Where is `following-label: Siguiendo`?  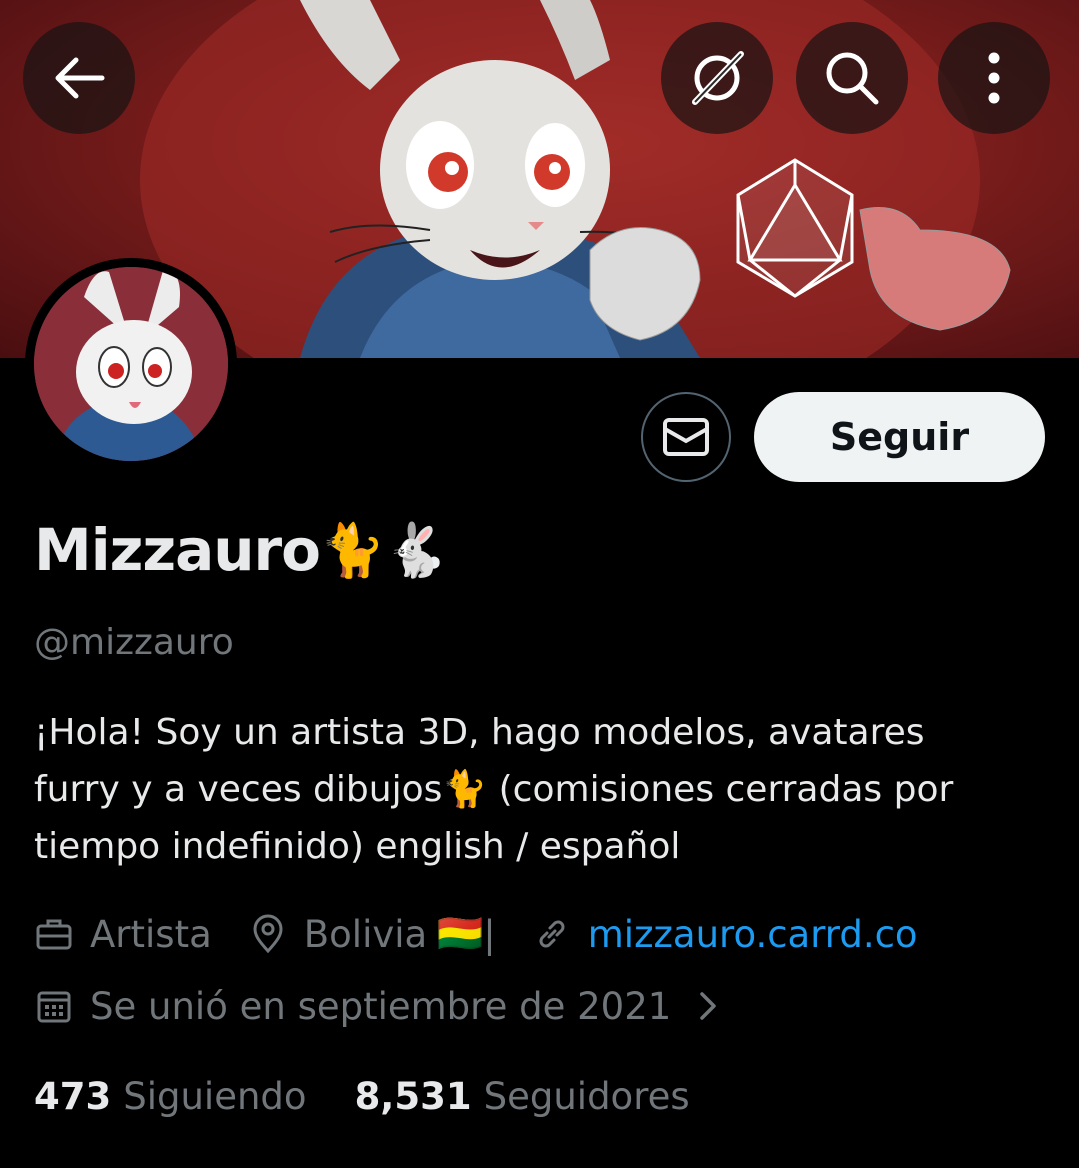 following-label: Siguiendo is located at coordinates (215, 1096).